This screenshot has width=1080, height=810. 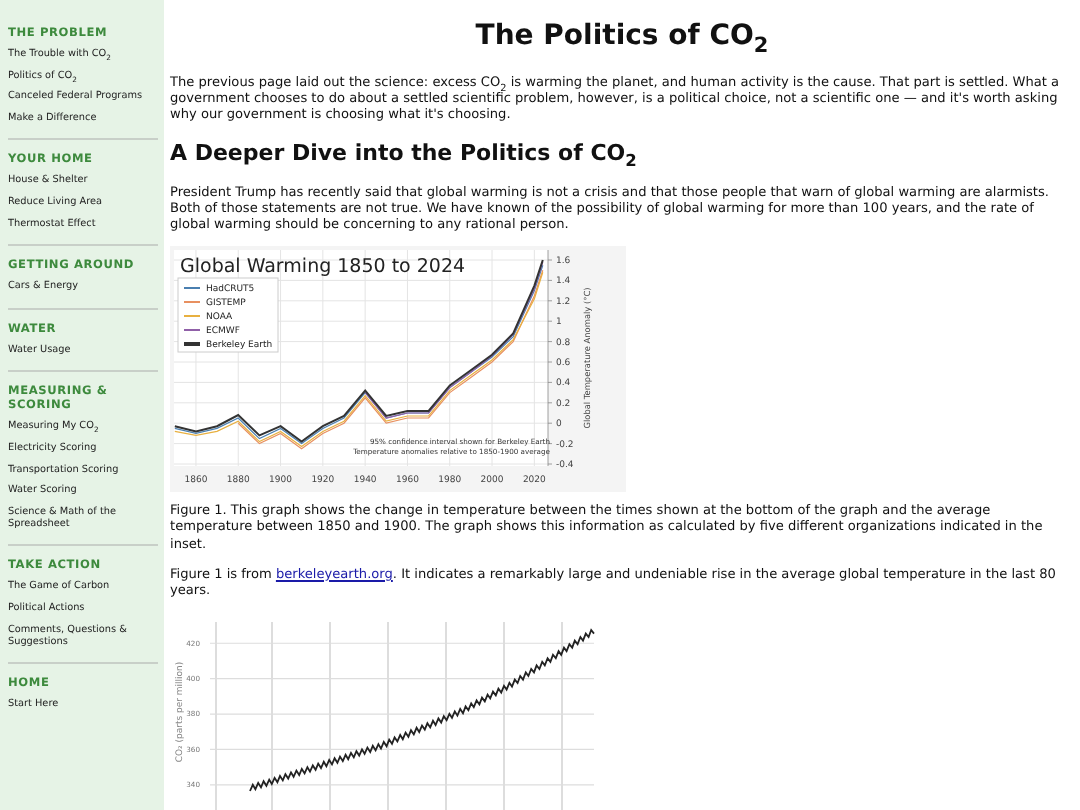 What do you see at coordinates (622, 37) in the screenshot?
I see `page-title: The Politics of CO$_{2}$` at bounding box center [622, 37].